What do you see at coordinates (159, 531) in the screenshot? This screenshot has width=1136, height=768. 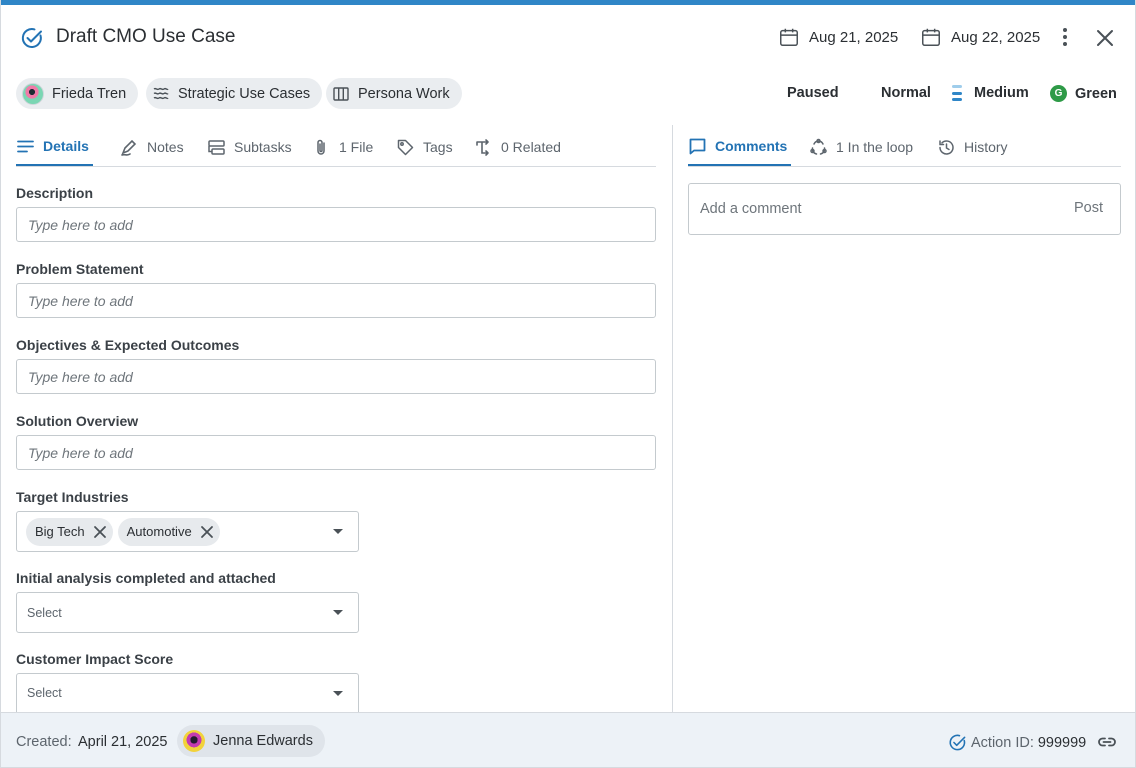 I see `industry-chip-label: Automotive` at bounding box center [159, 531].